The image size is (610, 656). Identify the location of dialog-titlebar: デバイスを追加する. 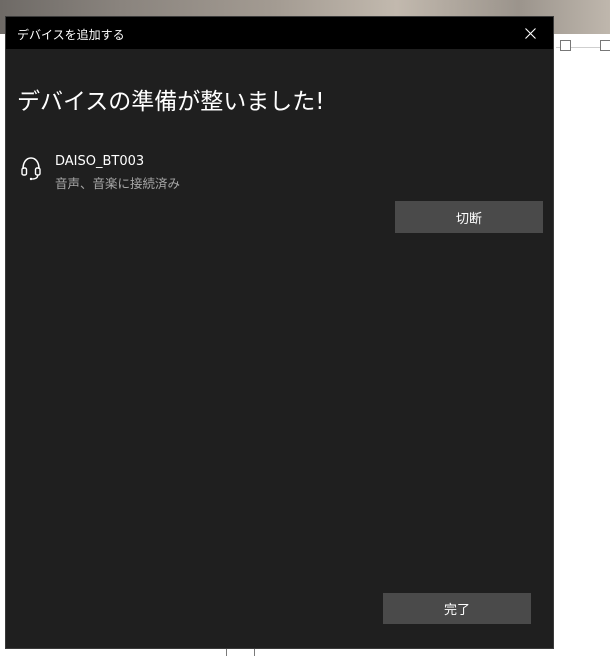
(279, 33).